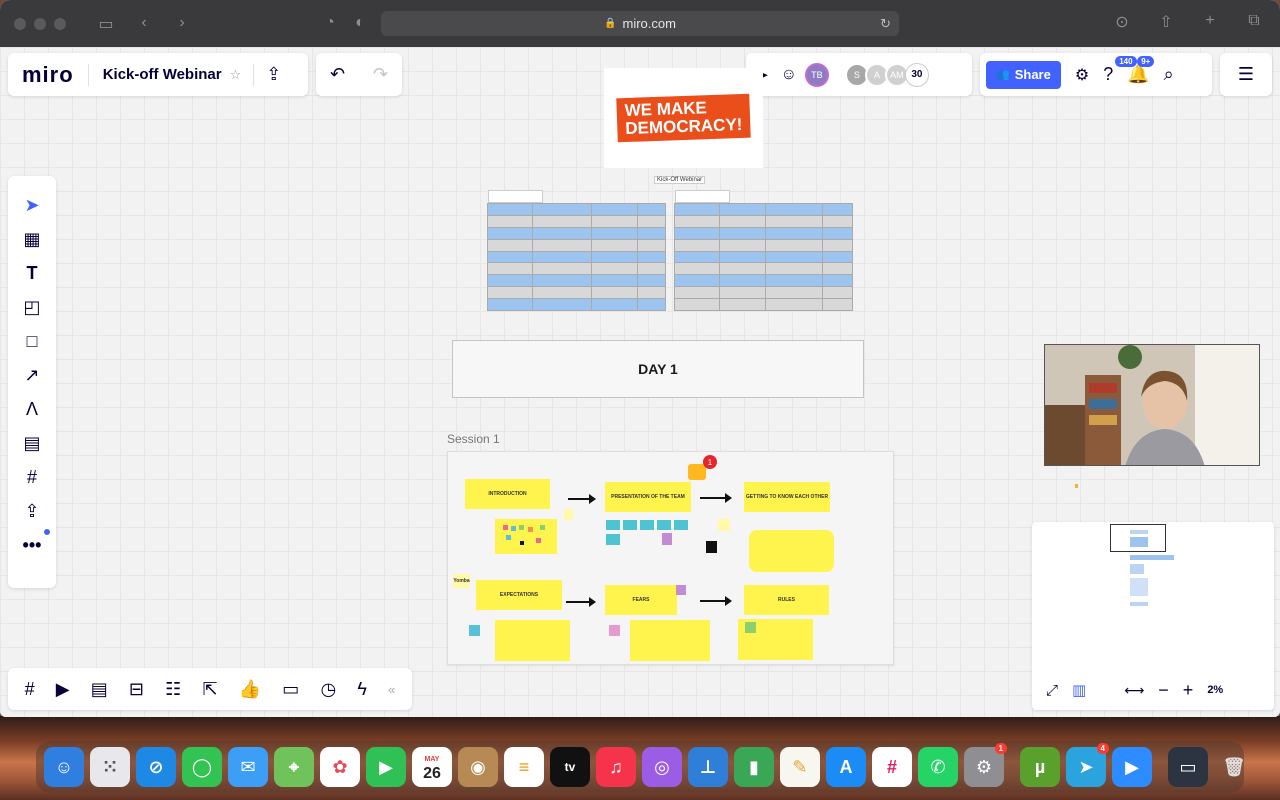 The image size is (1280, 800). What do you see at coordinates (20, 23) in the screenshot?
I see `close-window-button` at bounding box center [20, 23].